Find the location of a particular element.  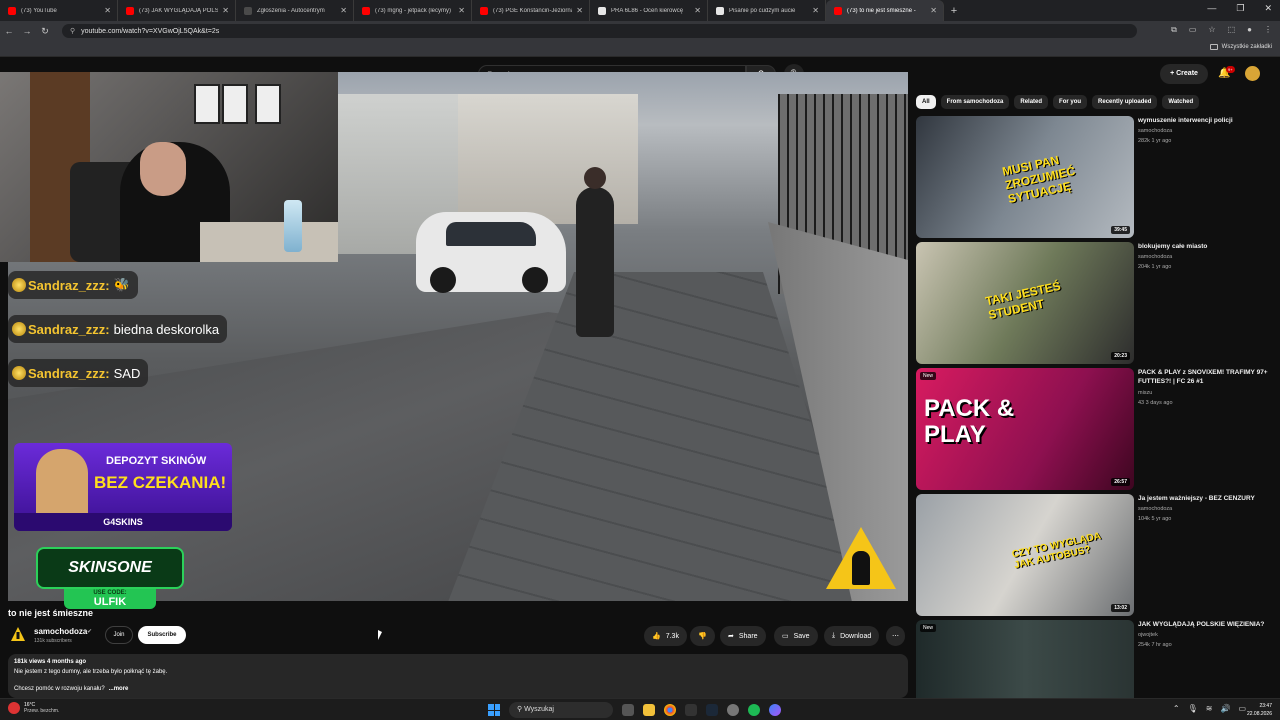

back-icon: ← is located at coordinates (9, 31).